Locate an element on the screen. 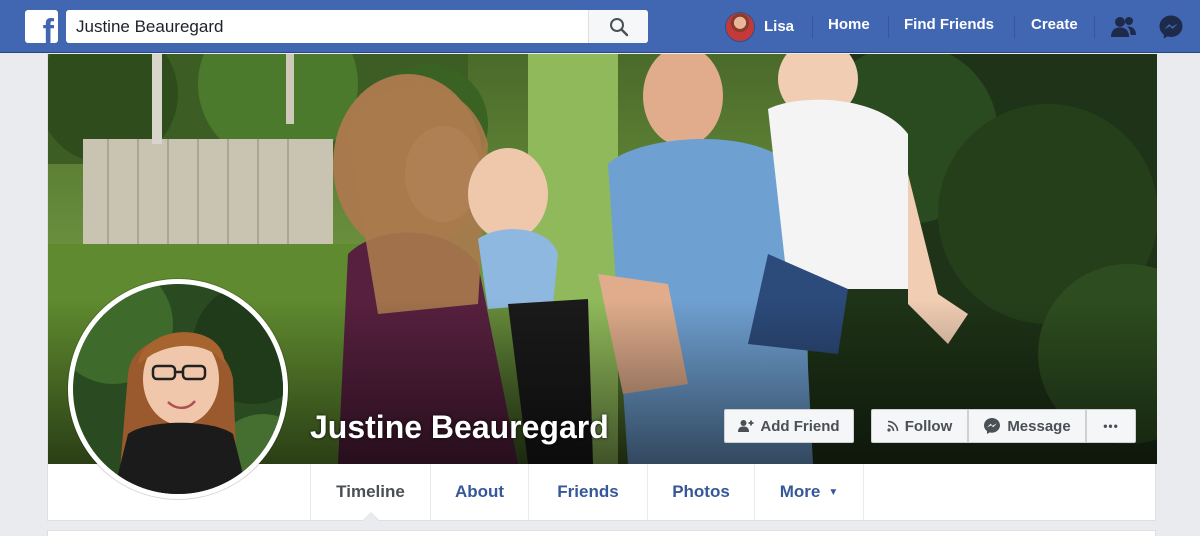 Image resolution: width=1200 pixels, height=536 pixels. add-friend-icon is located at coordinates (746, 426).